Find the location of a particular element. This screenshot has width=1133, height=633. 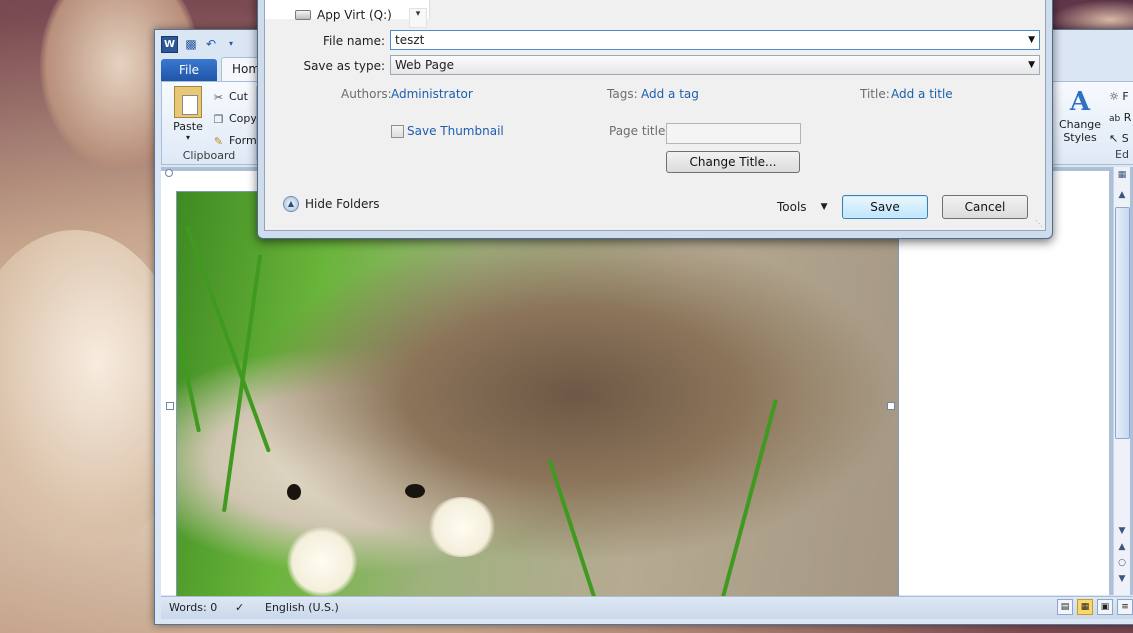

scroll-down-icon: ▼ is located at coordinates (1122, 531).